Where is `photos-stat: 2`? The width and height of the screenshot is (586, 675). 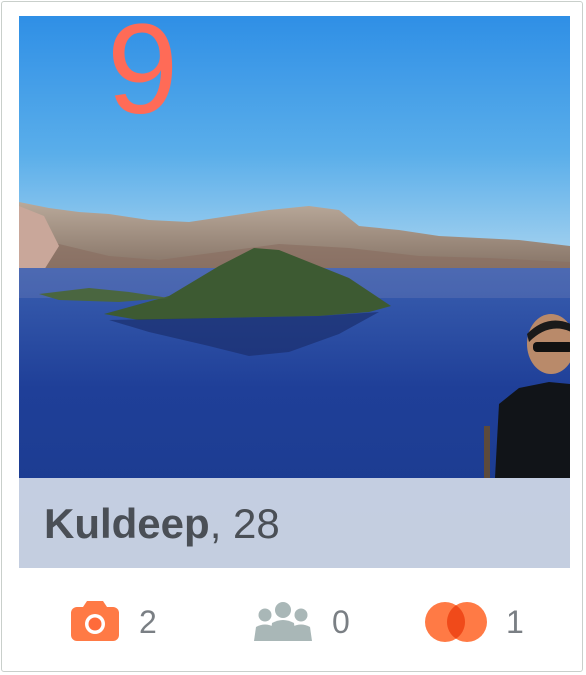 photos-stat: 2 is located at coordinates (113, 622).